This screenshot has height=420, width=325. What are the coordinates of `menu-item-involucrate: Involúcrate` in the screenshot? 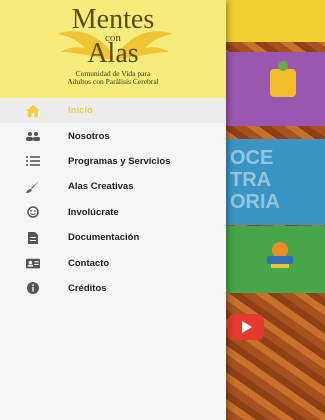 It's located at (113, 212).